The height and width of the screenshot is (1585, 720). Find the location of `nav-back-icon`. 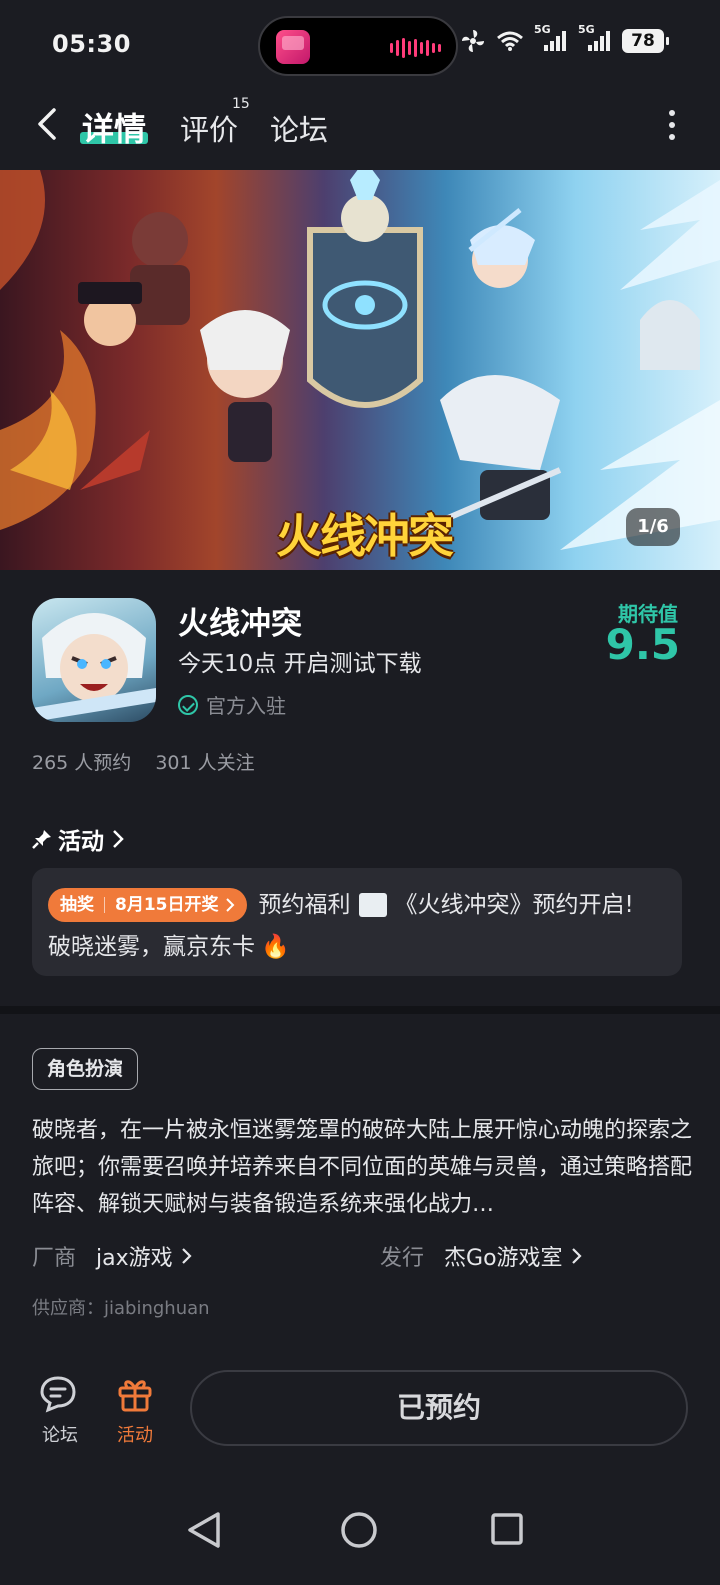

nav-back-icon is located at coordinates (204, 1530).